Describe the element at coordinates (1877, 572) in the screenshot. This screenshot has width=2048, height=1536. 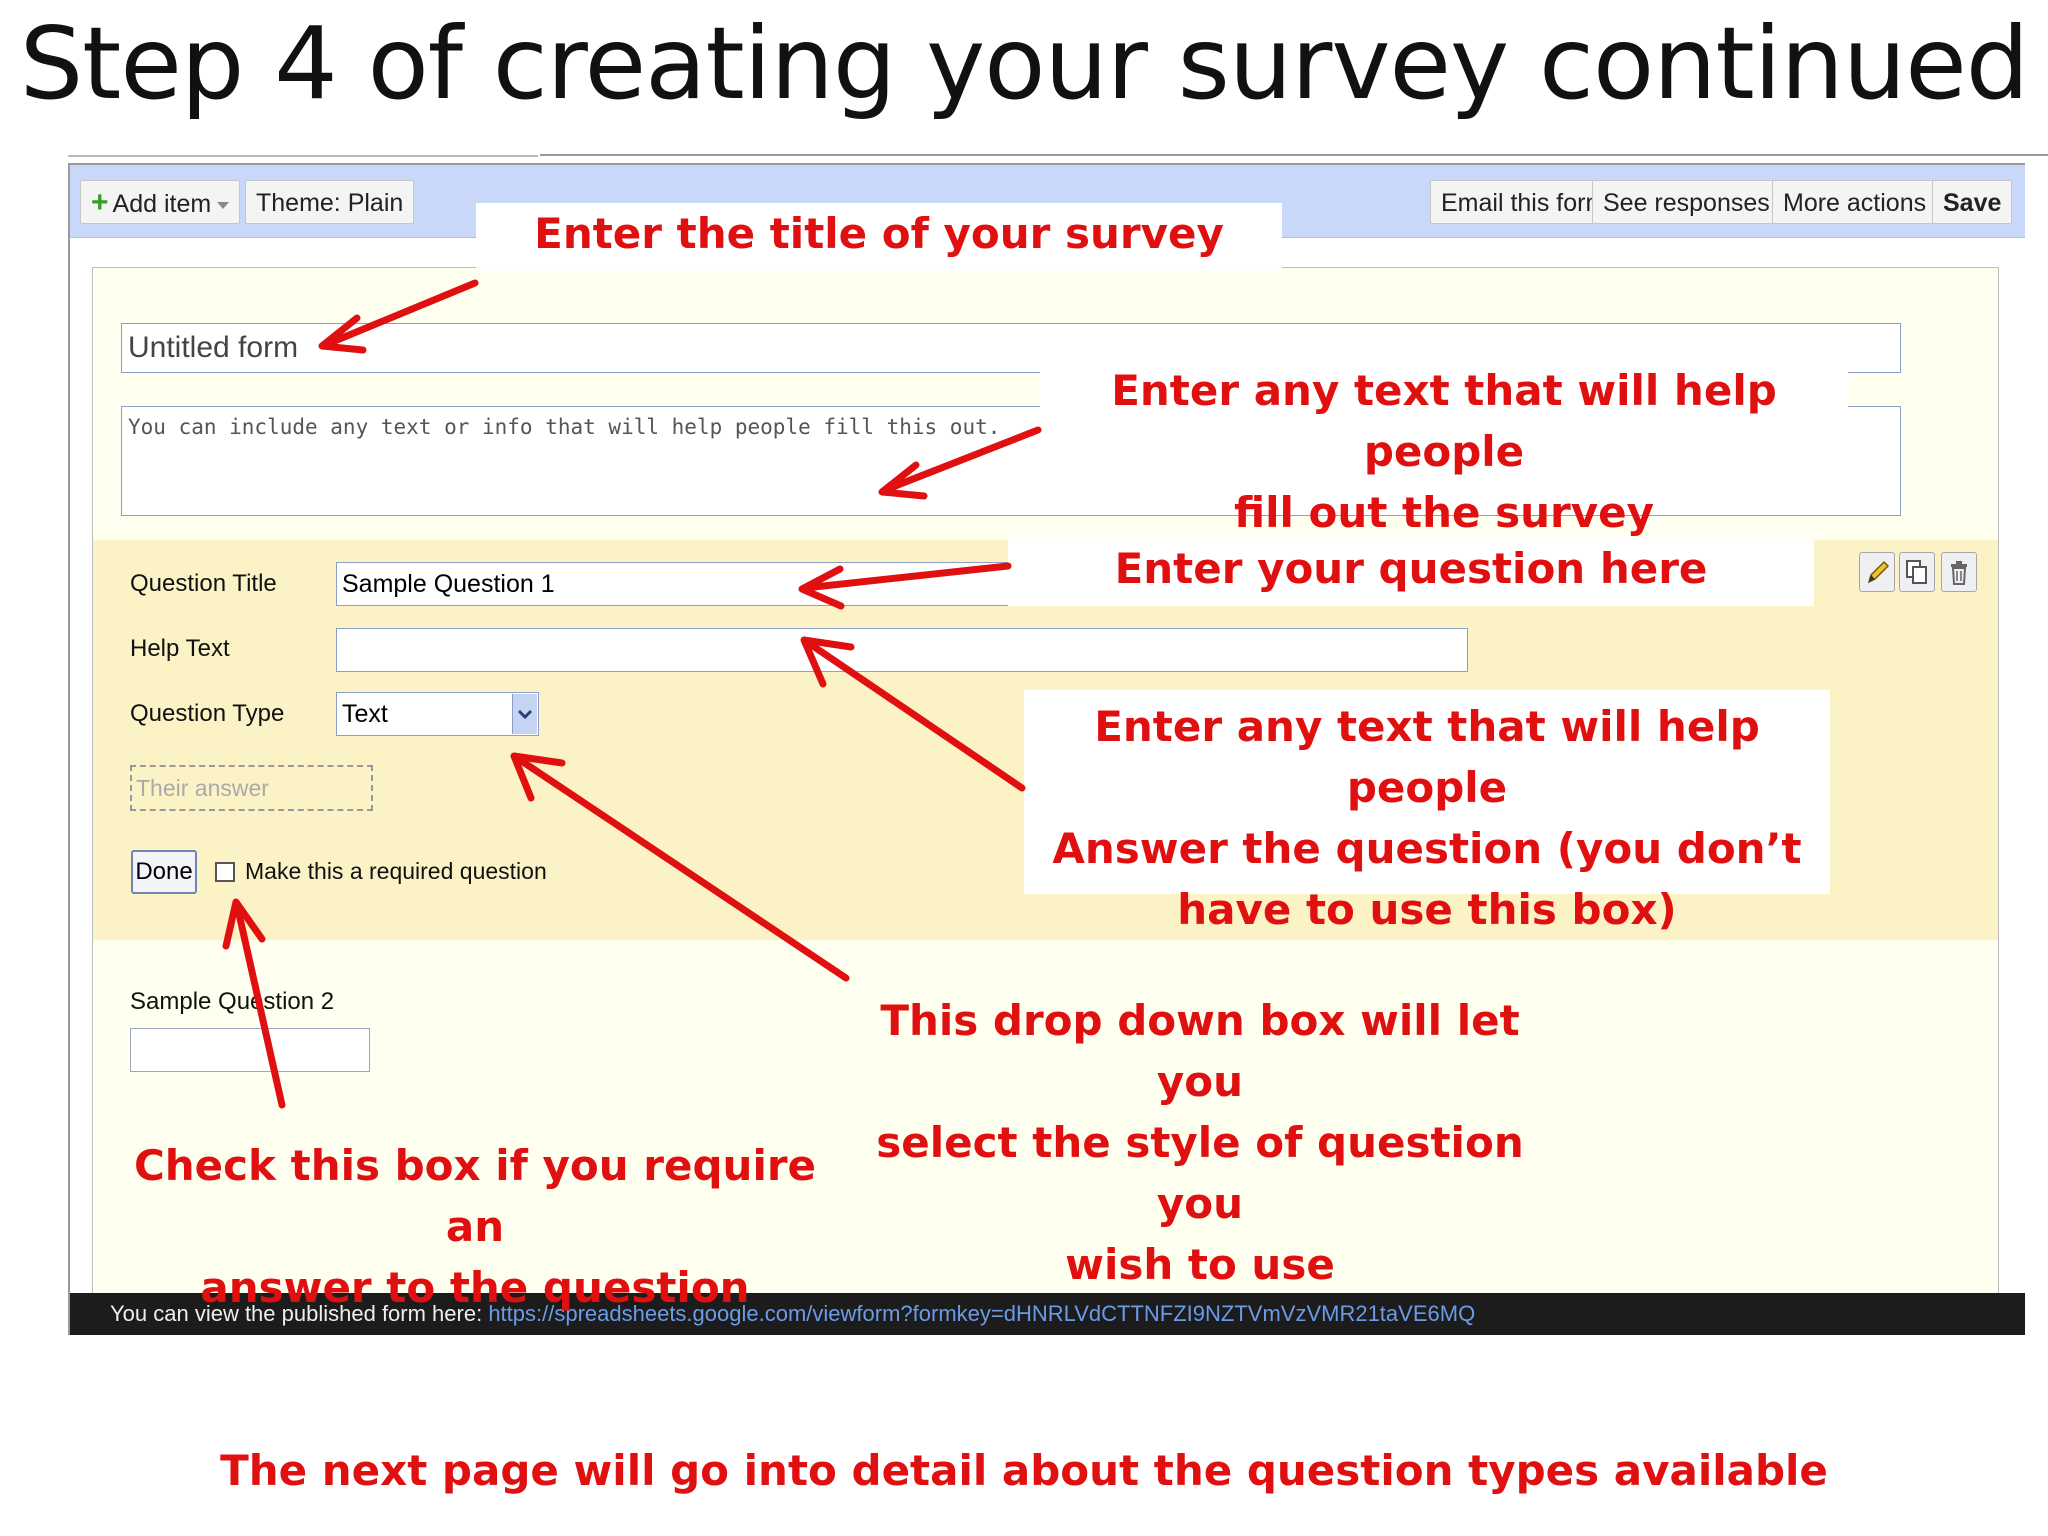
I see `pencil-icon` at that location.